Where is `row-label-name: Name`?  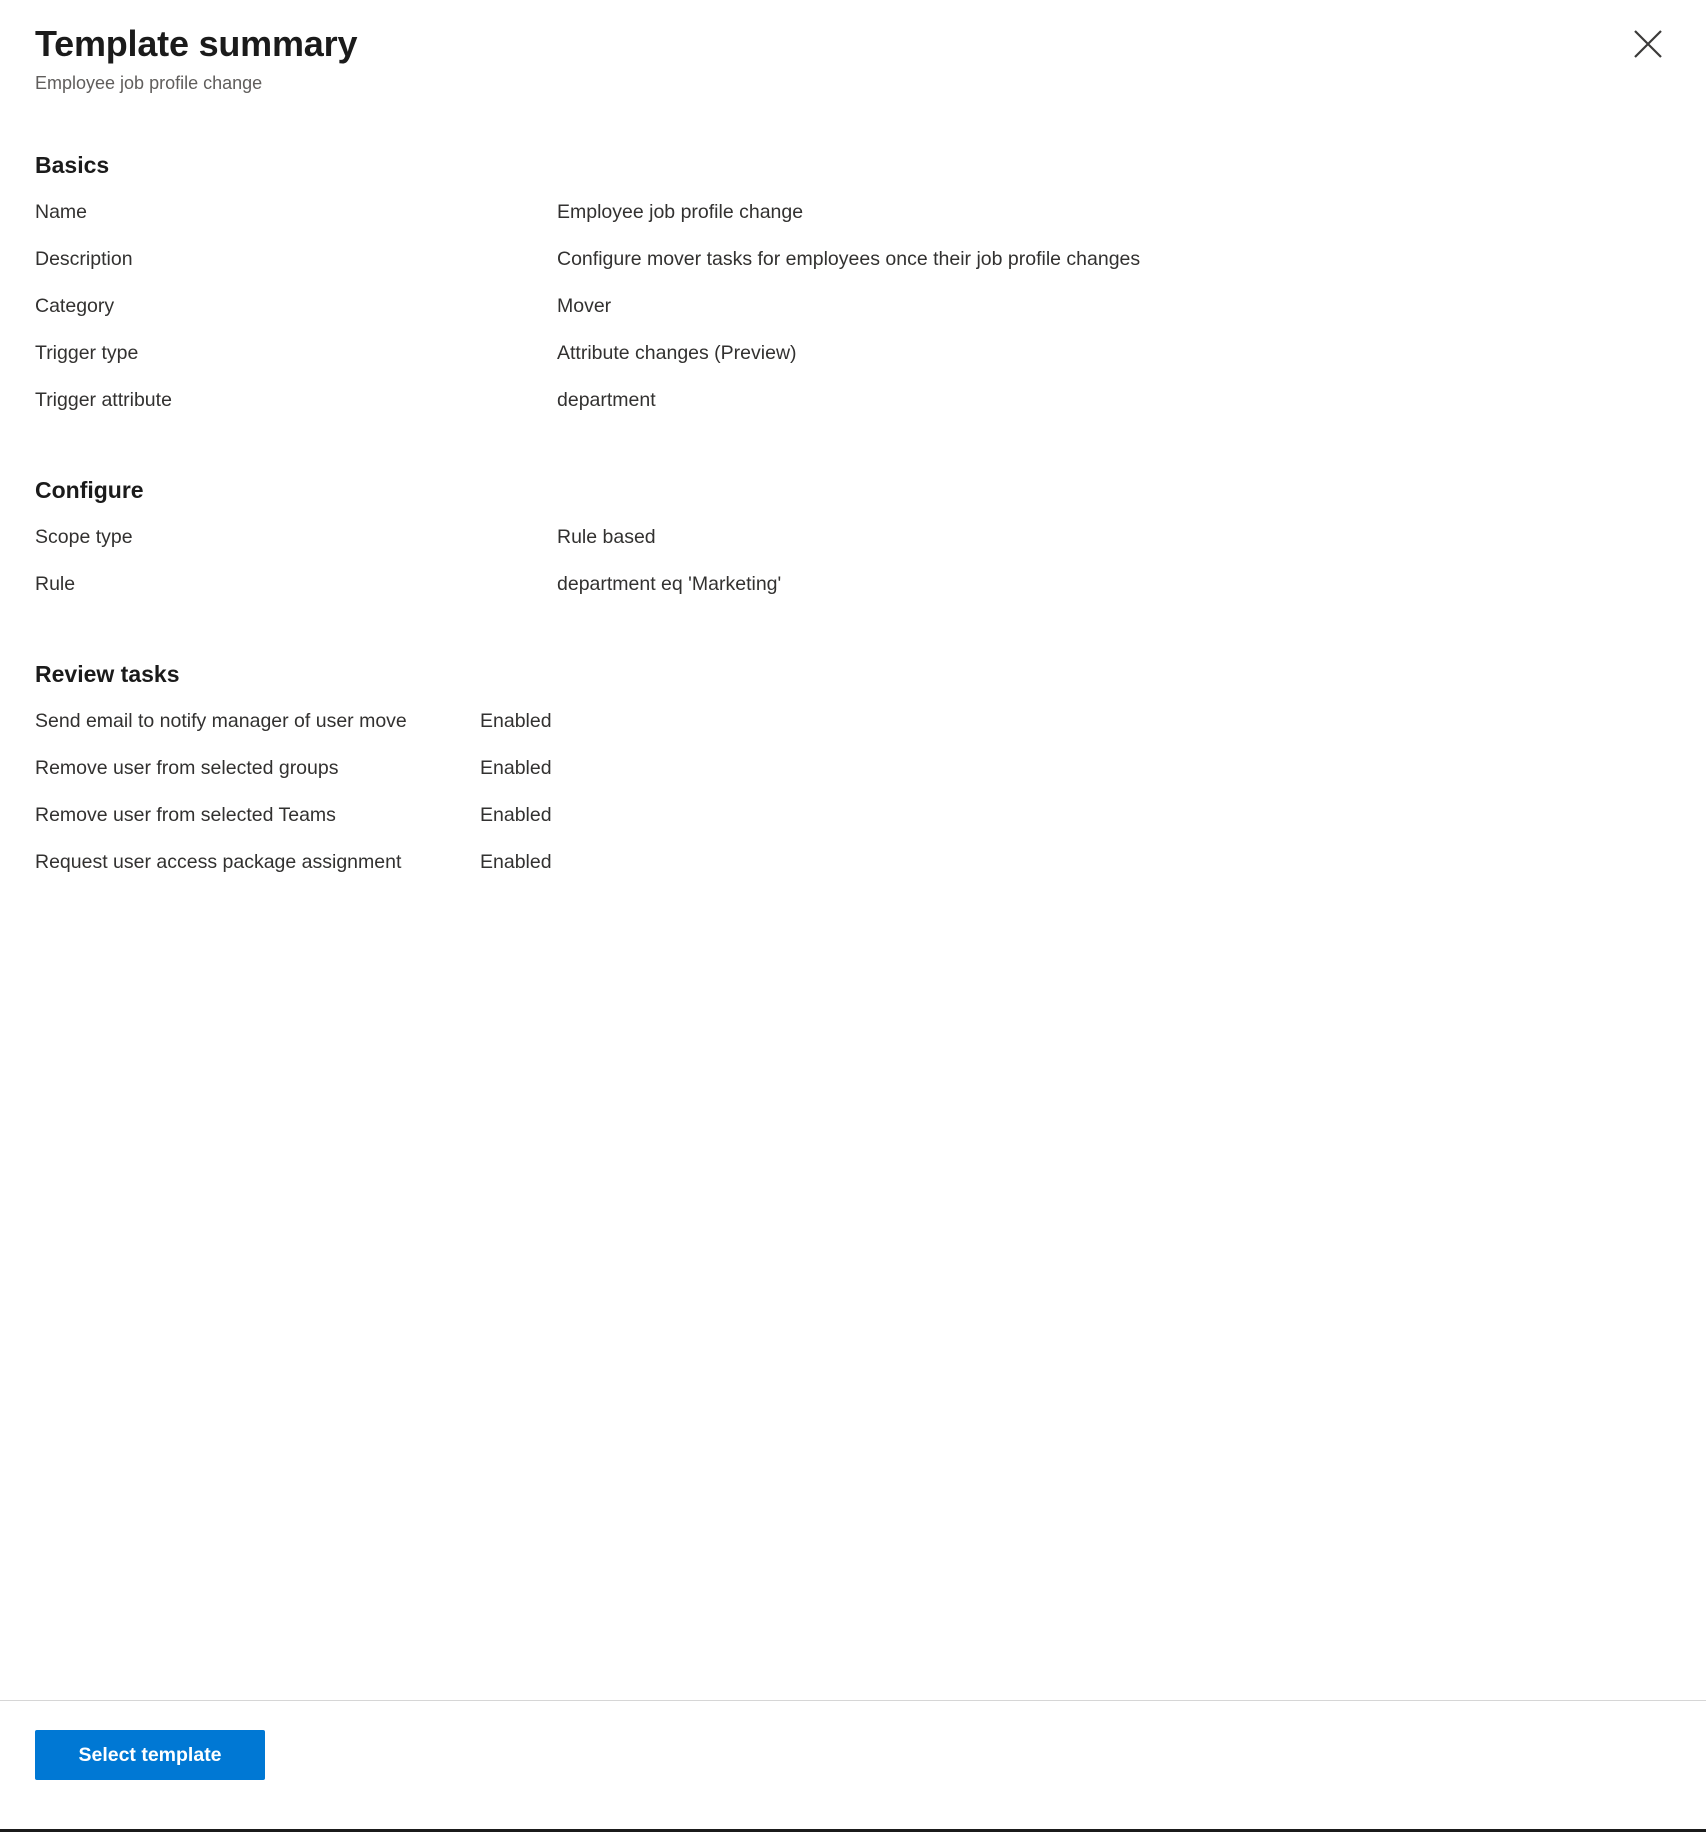 row-label-name: Name is located at coordinates (61, 212).